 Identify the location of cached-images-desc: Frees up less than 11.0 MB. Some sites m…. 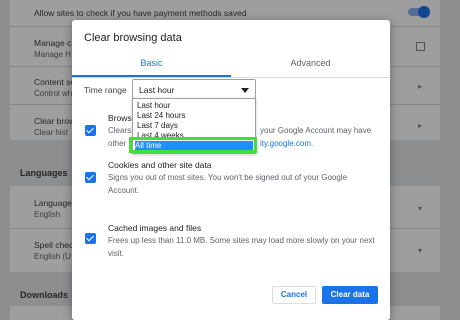
(241, 247).